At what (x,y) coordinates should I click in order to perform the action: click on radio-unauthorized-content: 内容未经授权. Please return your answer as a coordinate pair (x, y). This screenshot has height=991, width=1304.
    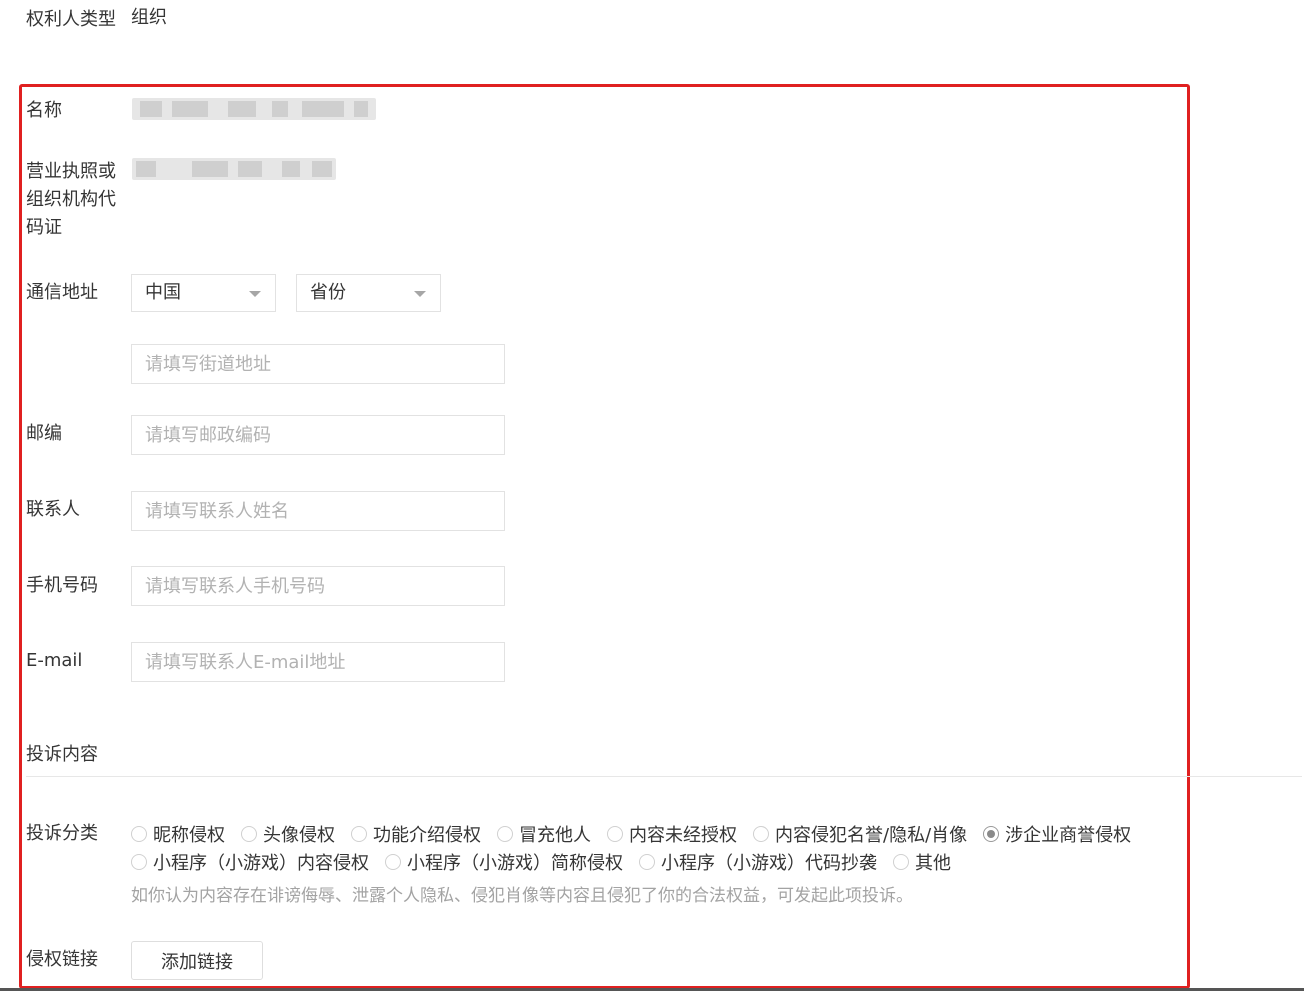
    Looking at the image, I should click on (672, 834).